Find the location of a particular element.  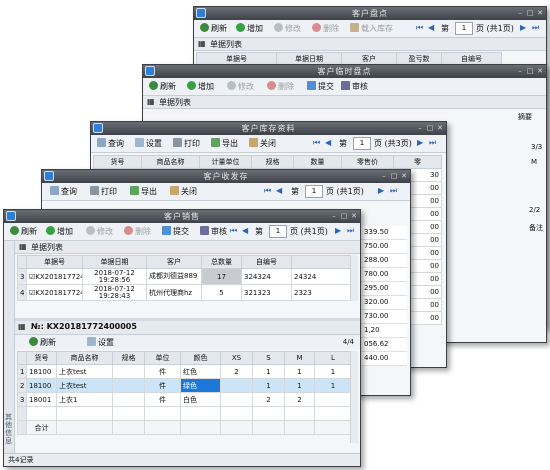

print-button: 打印 is located at coordinates (186, 143).